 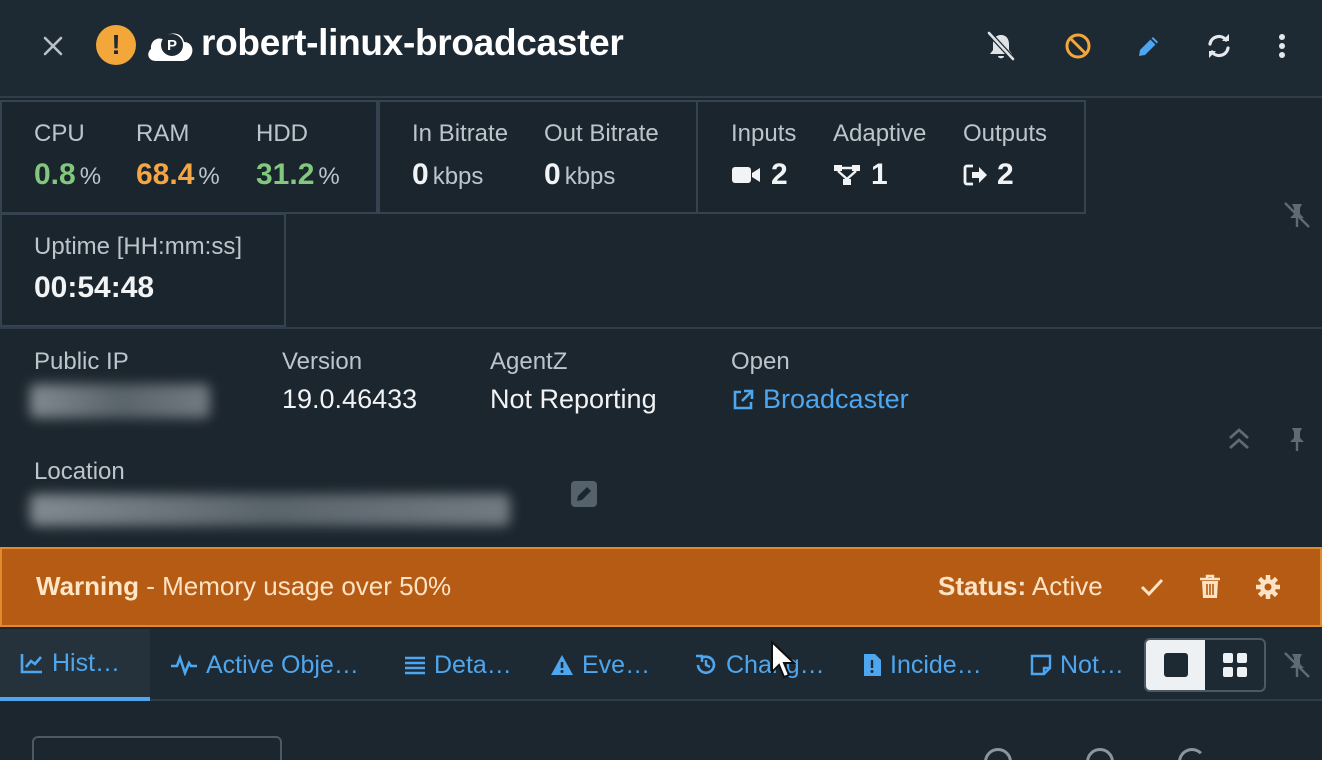 I want to click on grid-view-button, so click(x=1234, y=665).